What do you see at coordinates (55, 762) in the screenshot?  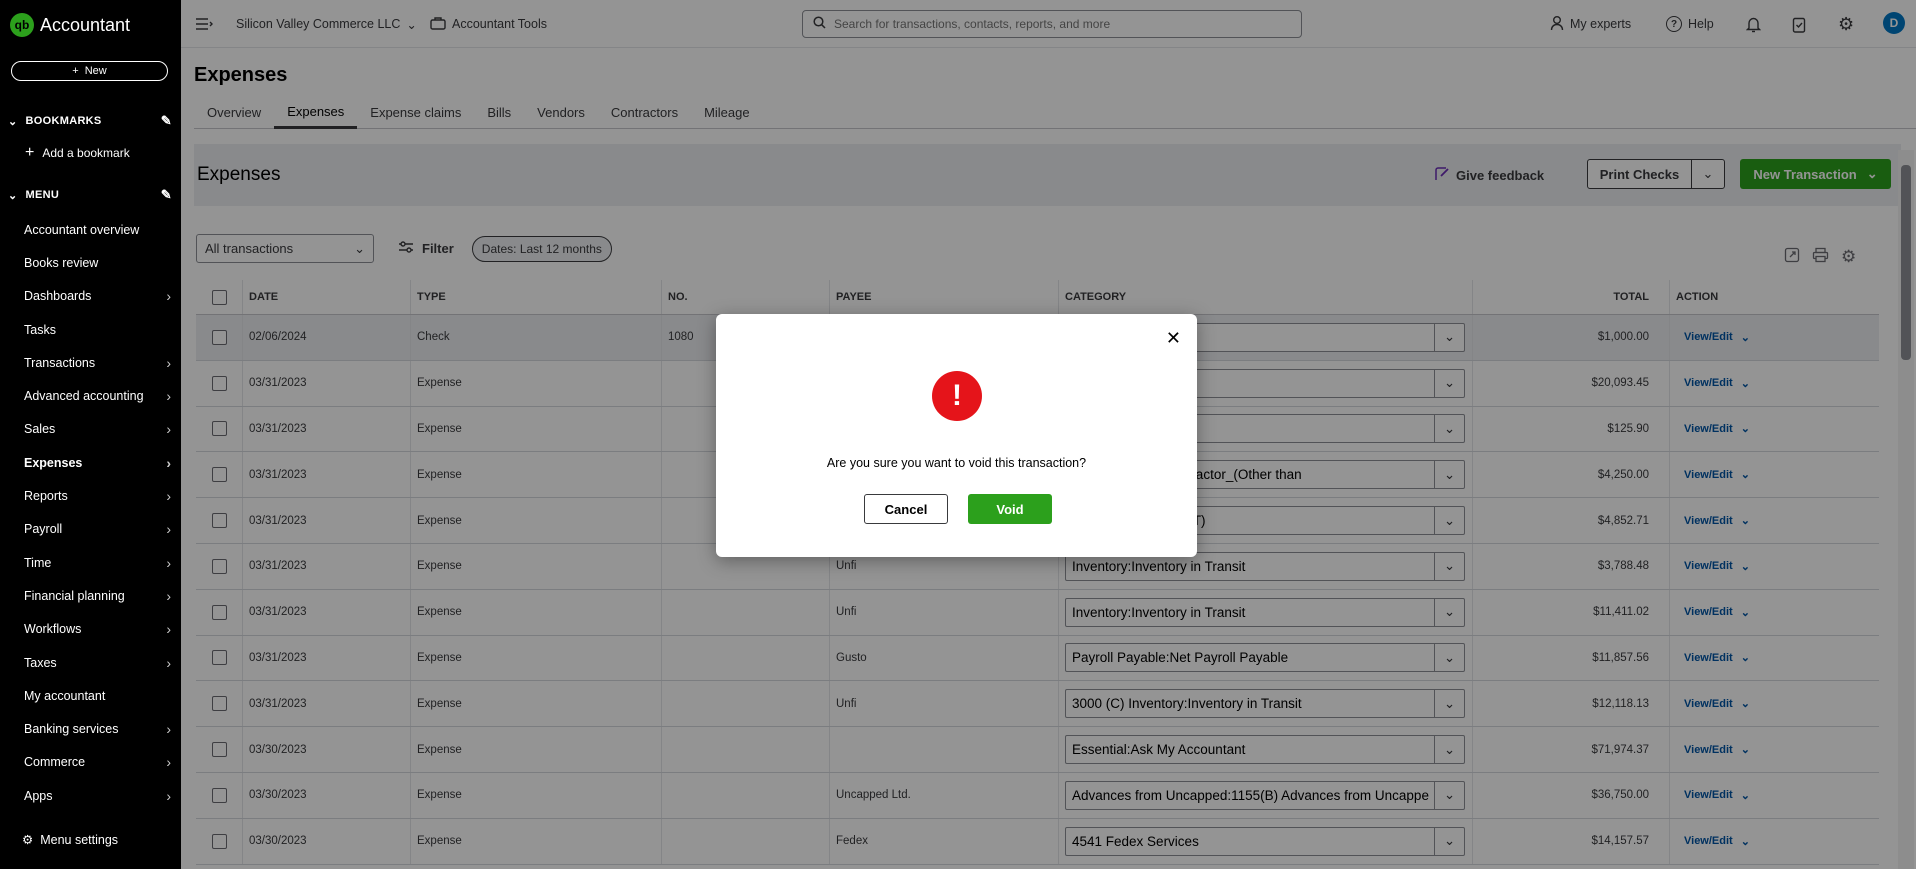 I see `sidebar-item-label: Commerce` at bounding box center [55, 762].